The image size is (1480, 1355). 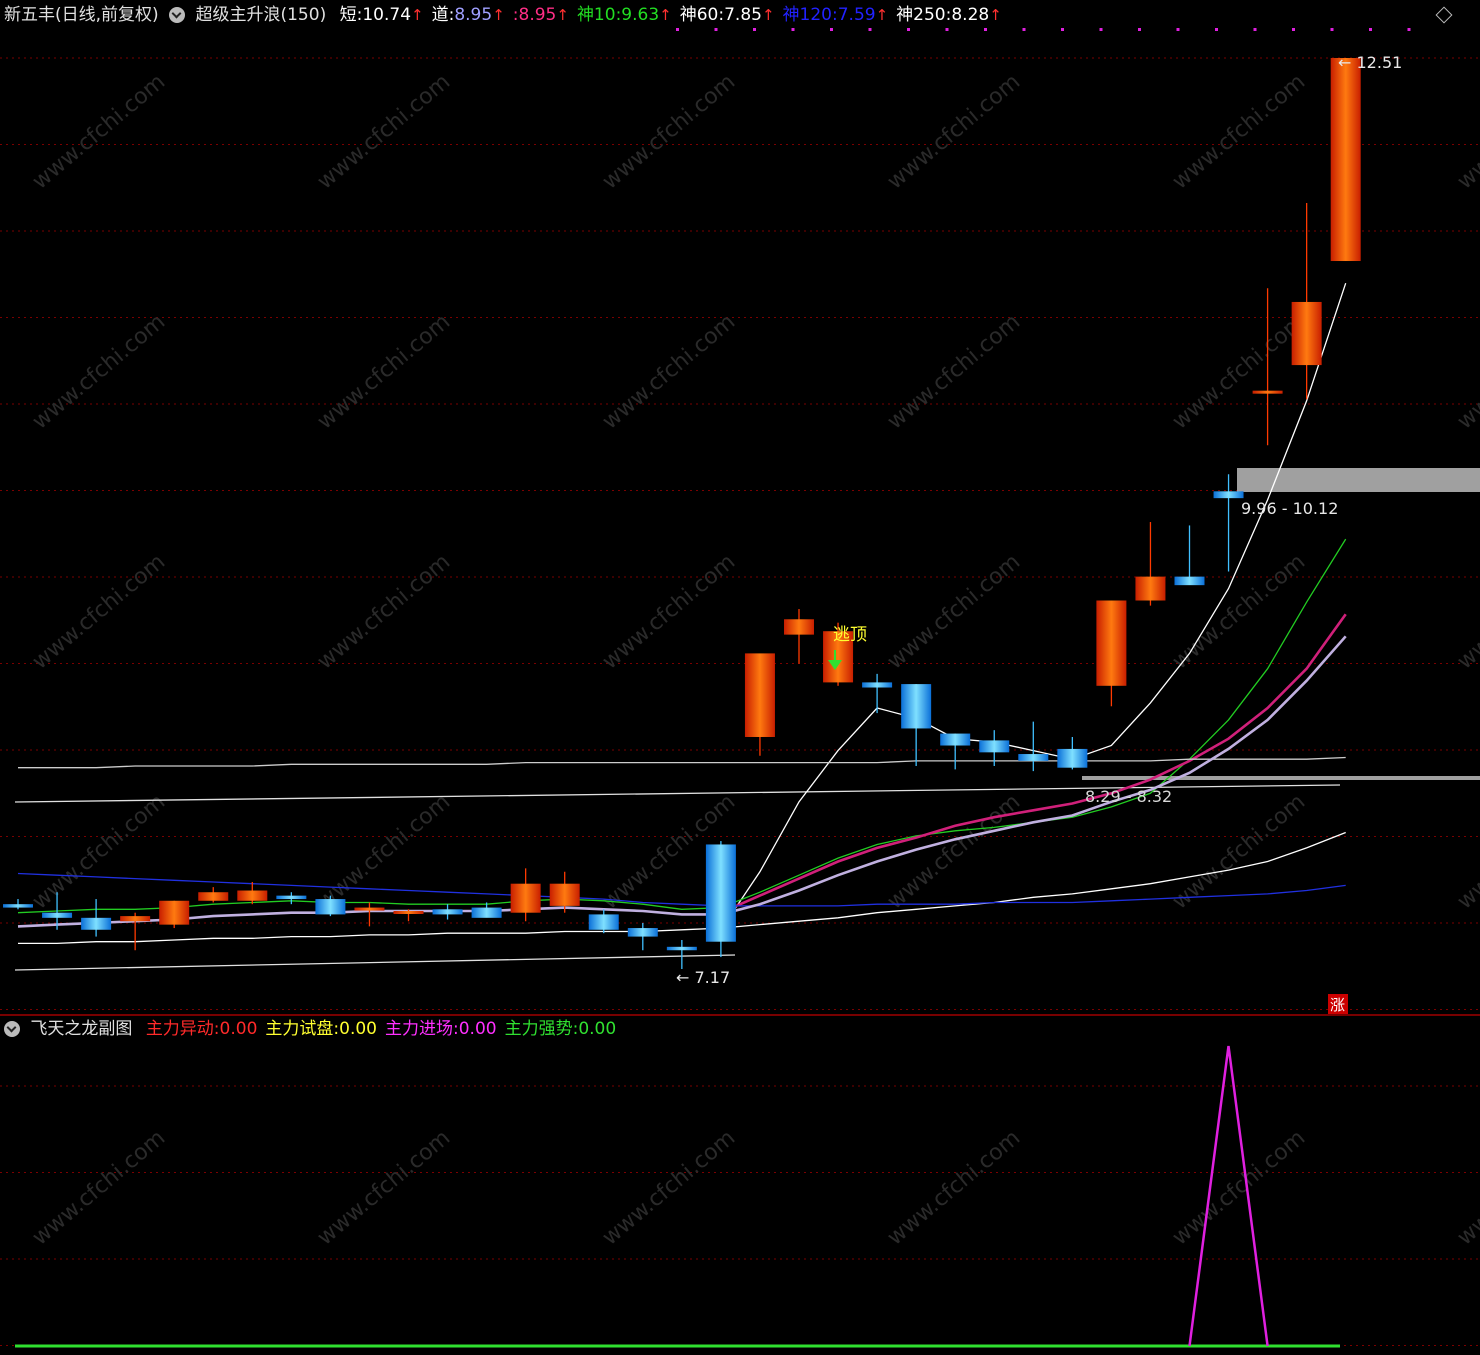 What do you see at coordinates (1128, 796) in the screenshot?
I see `zone-lower-label: 8.29 - 8.32` at bounding box center [1128, 796].